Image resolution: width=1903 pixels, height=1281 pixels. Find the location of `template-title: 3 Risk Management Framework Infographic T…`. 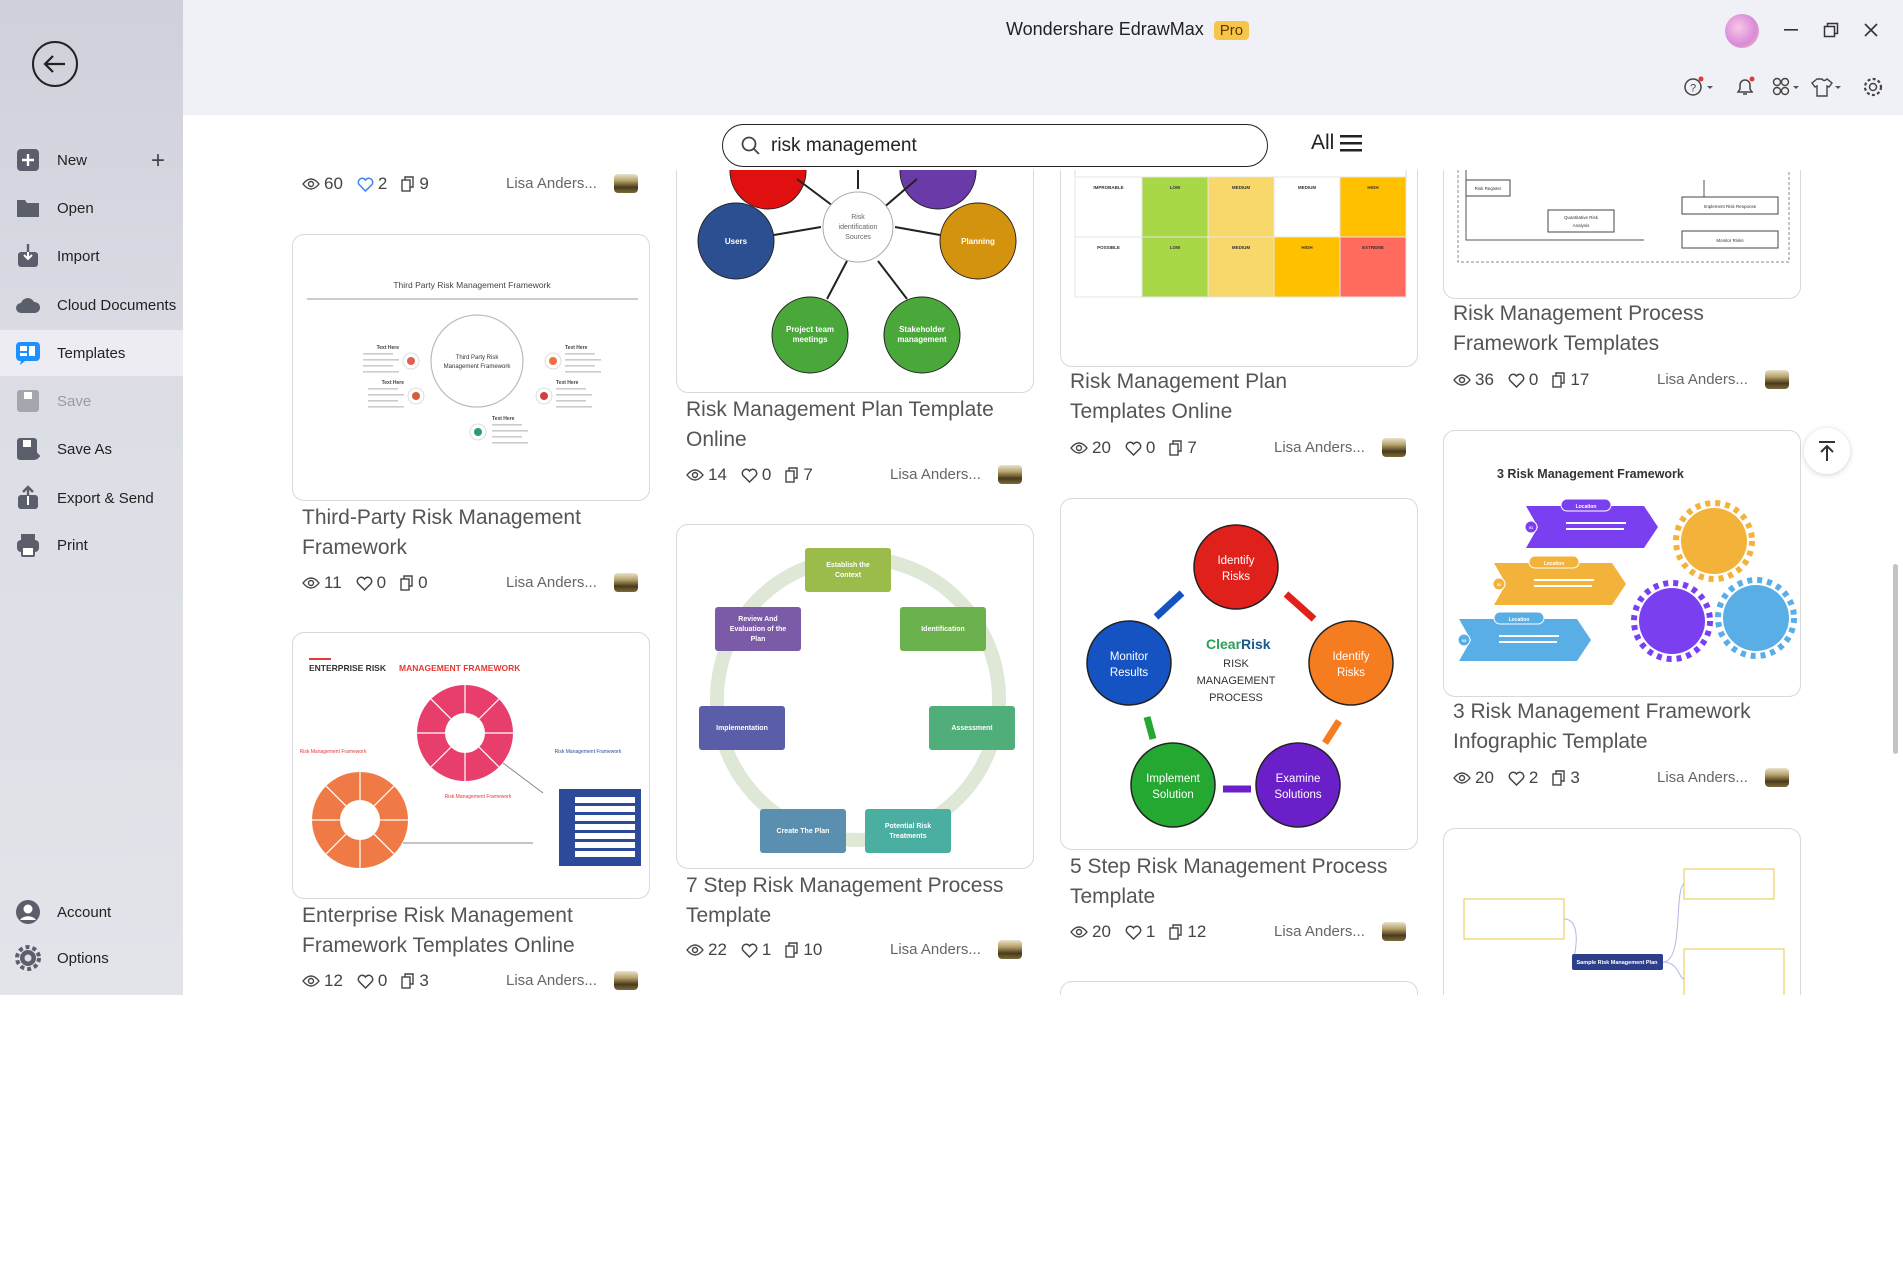

template-title: 3 Risk Management Framework Infographic T… is located at coordinates (1625, 727).